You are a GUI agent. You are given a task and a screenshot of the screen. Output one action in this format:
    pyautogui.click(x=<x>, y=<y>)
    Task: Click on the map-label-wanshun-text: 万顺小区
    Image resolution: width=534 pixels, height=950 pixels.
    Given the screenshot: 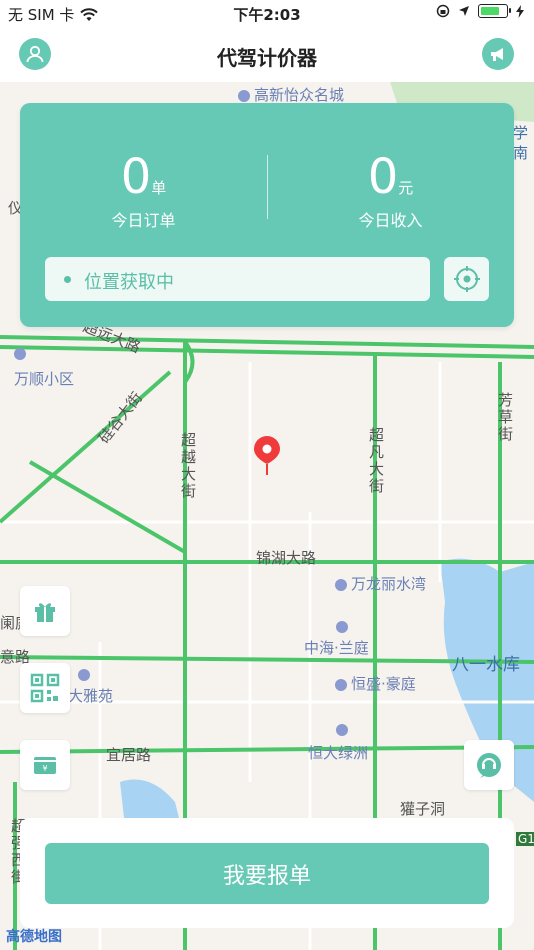 What is the action you would take?
    pyautogui.click(x=44, y=379)
    